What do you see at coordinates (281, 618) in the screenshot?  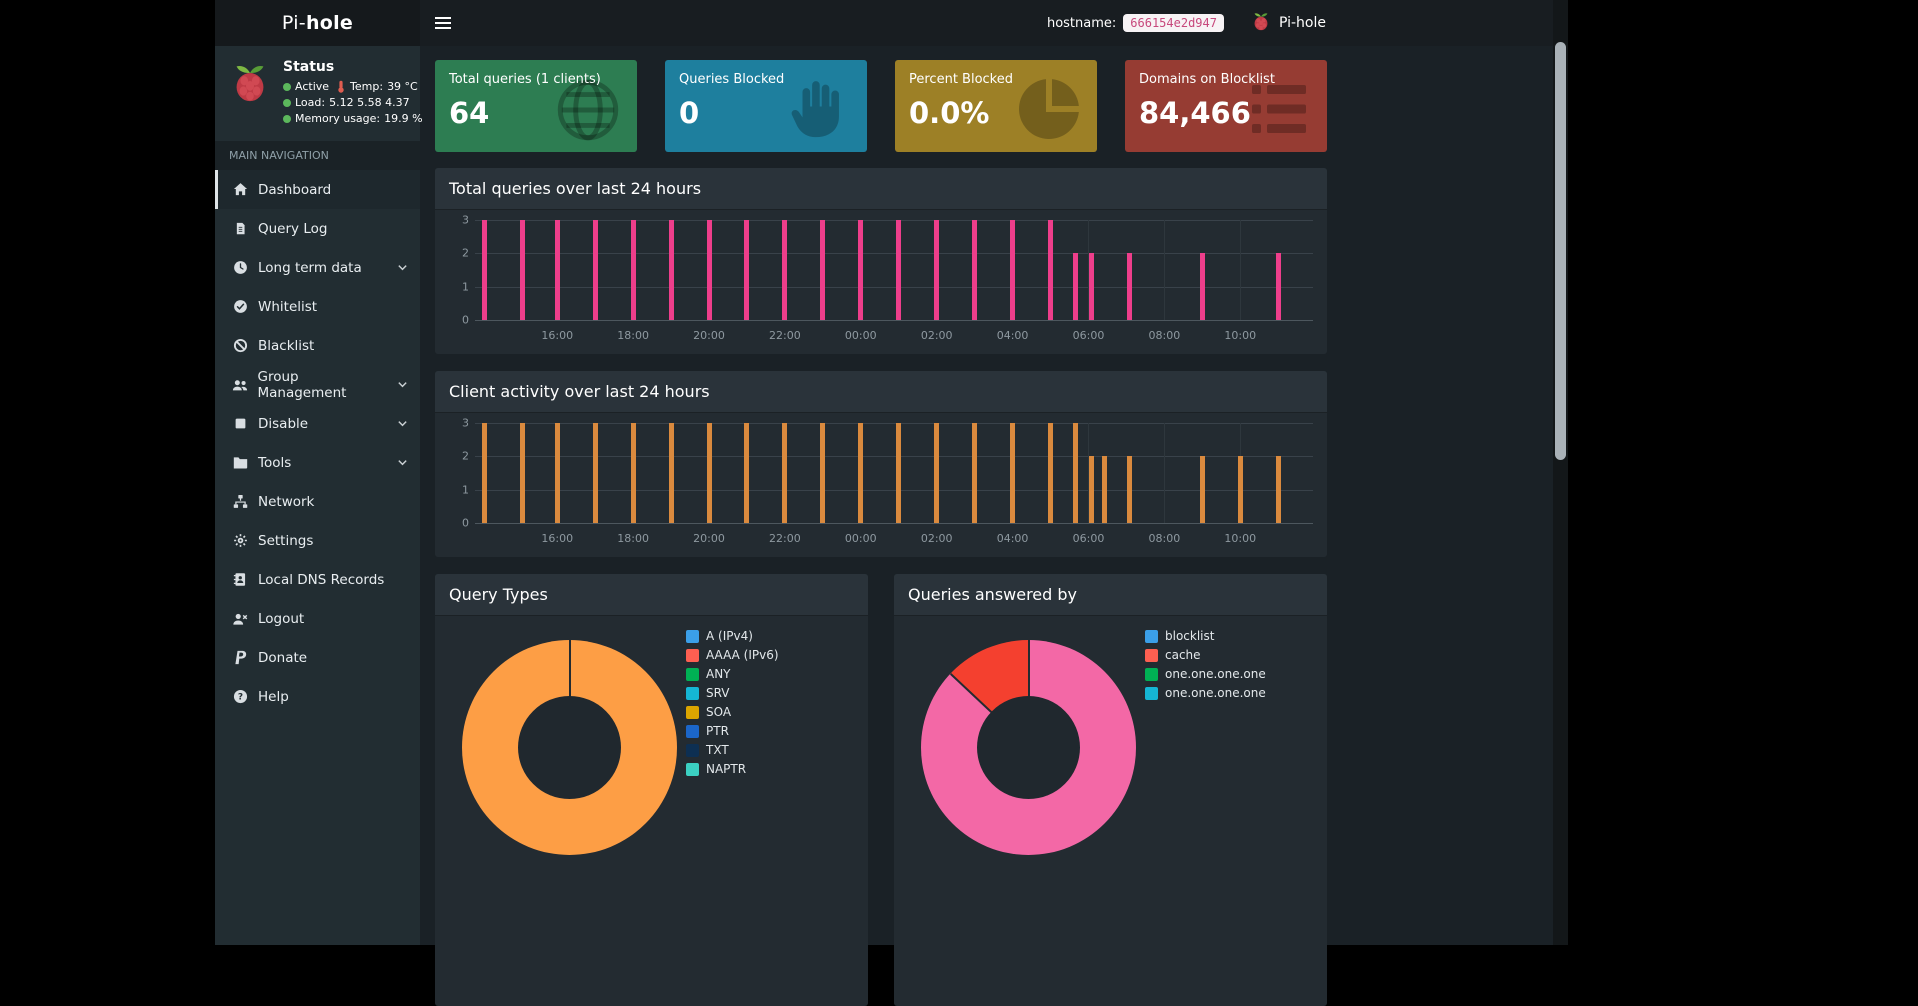 I see `sidebar-item-label: Logout` at bounding box center [281, 618].